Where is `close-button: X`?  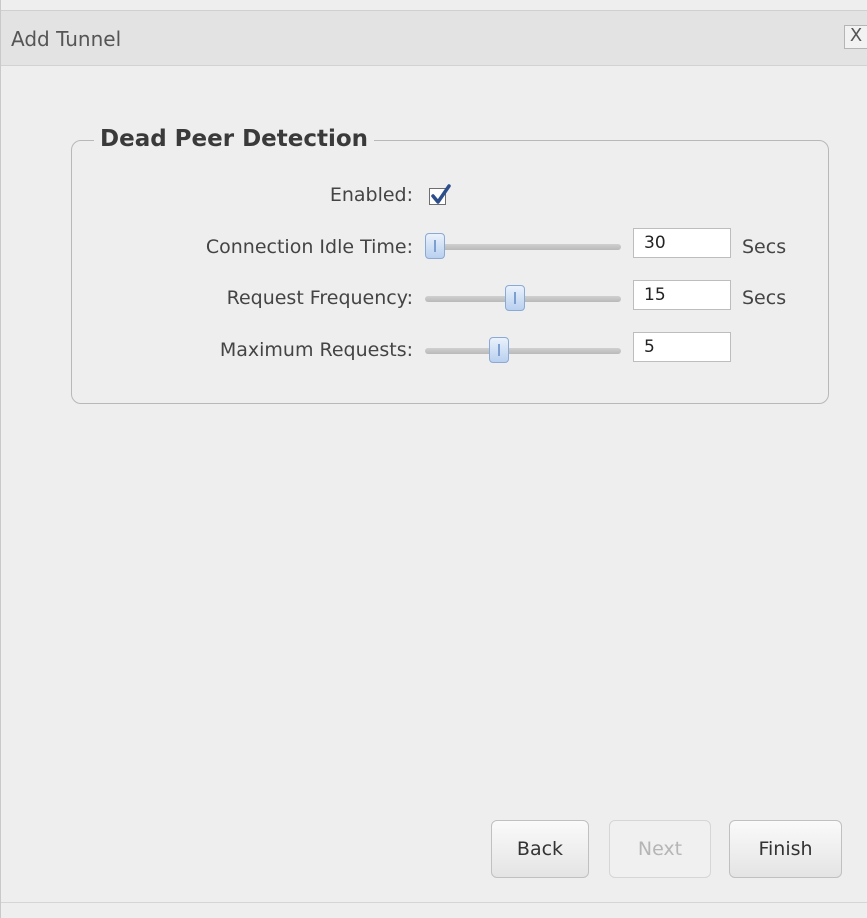 close-button: X is located at coordinates (855, 37).